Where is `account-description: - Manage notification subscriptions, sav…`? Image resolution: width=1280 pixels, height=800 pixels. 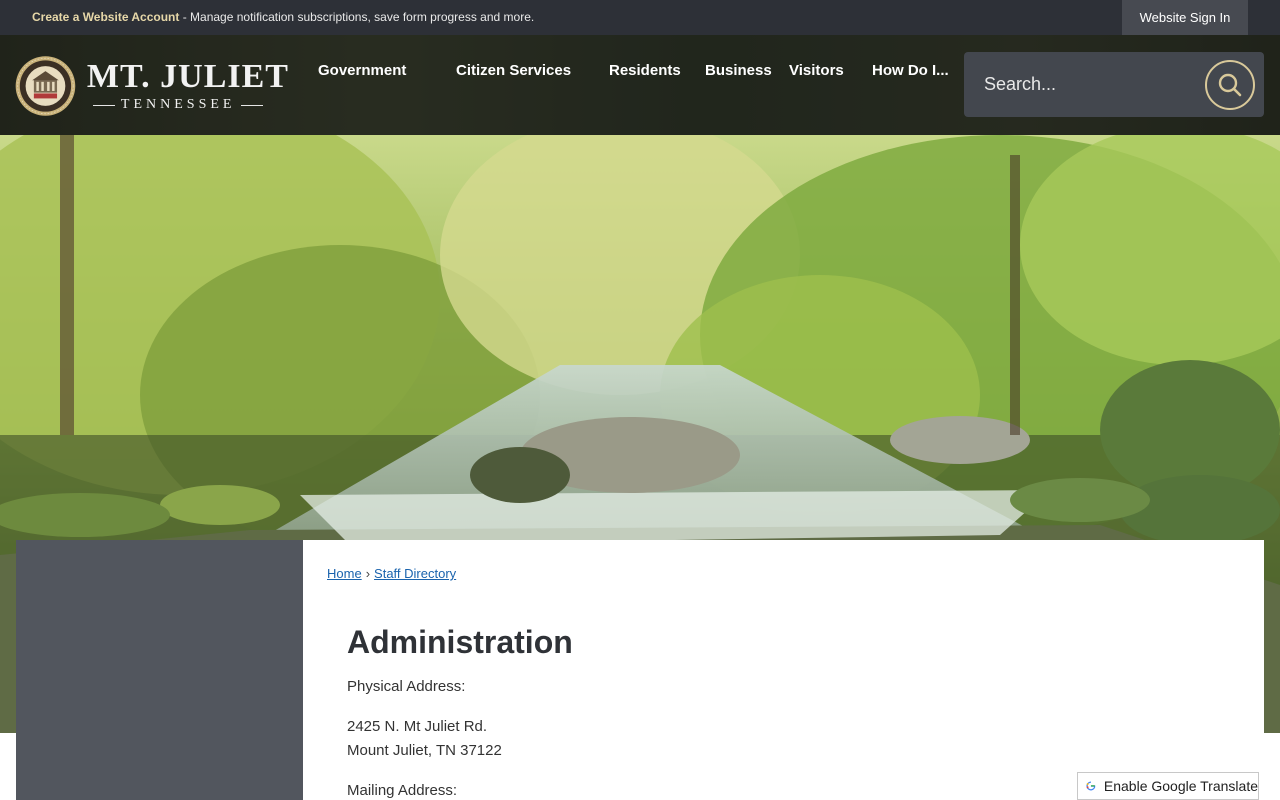
account-description: - Manage notification subscriptions, sav… is located at coordinates (357, 17).